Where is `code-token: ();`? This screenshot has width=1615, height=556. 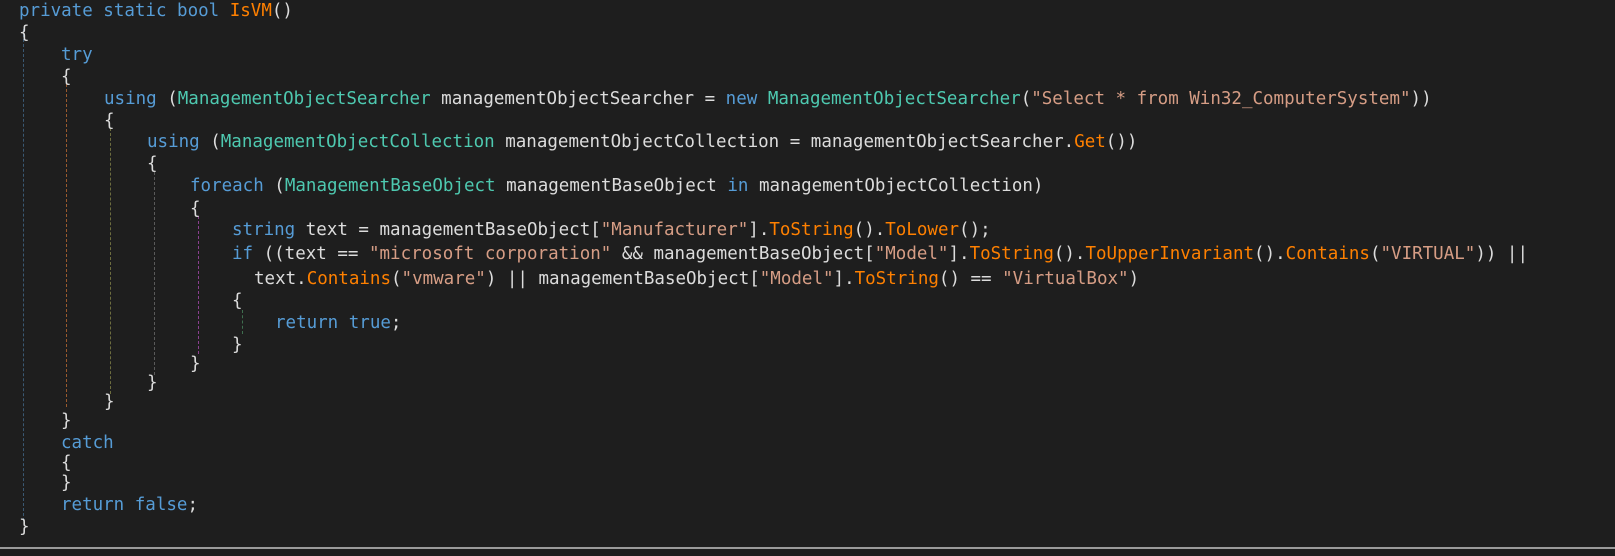 code-token: (); is located at coordinates (975, 230).